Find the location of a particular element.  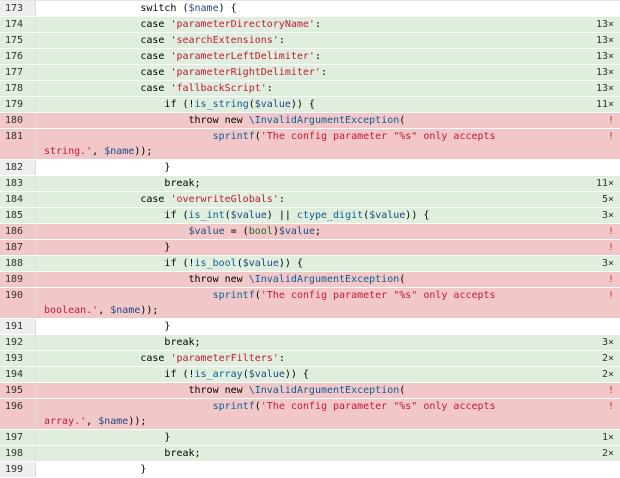

line-number: 184 is located at coordinates (18, 199).